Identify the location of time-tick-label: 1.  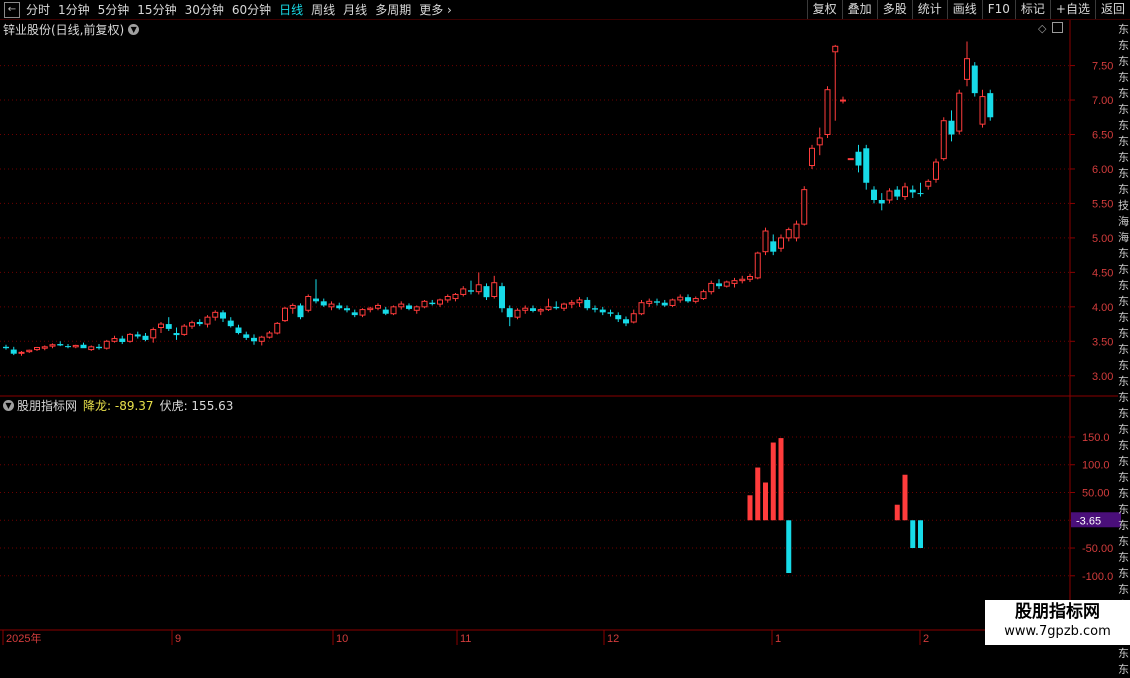
(778, 639).